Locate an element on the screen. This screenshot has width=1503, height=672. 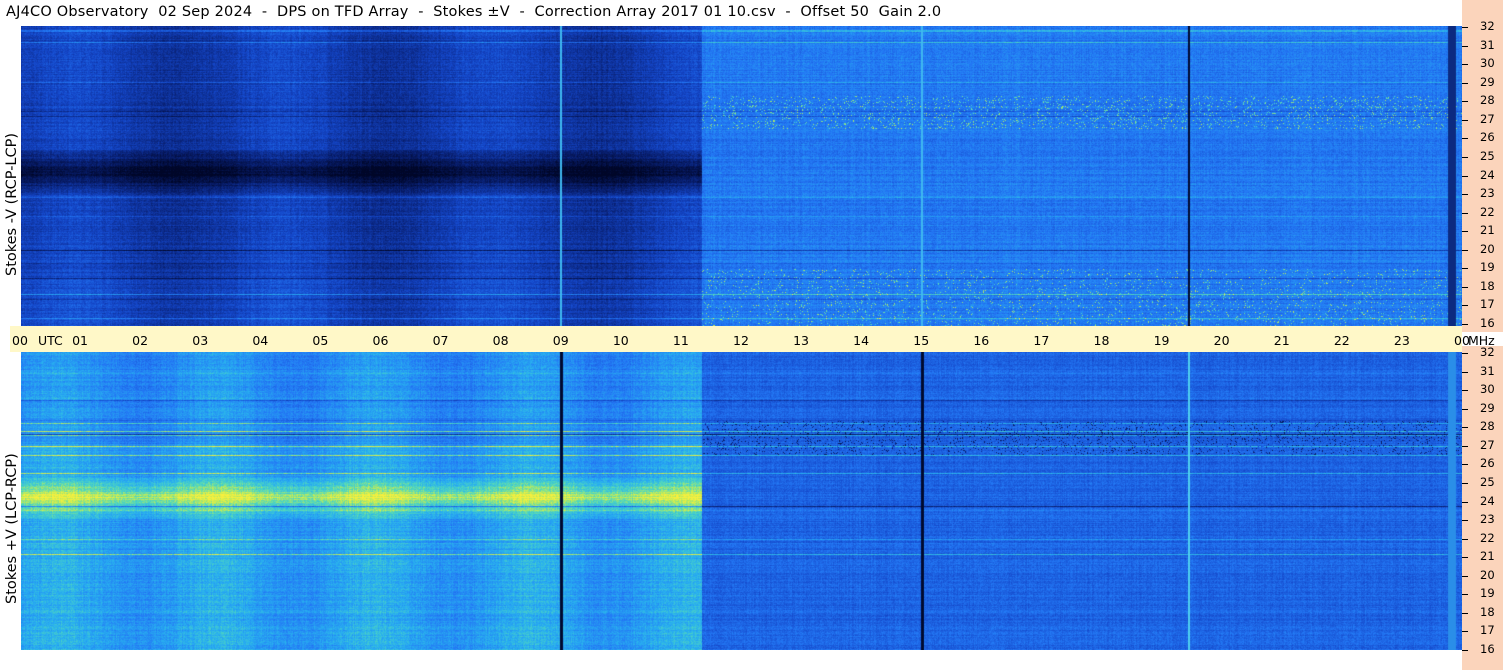
time-tick: 03 is located at coordinates (200, 340).